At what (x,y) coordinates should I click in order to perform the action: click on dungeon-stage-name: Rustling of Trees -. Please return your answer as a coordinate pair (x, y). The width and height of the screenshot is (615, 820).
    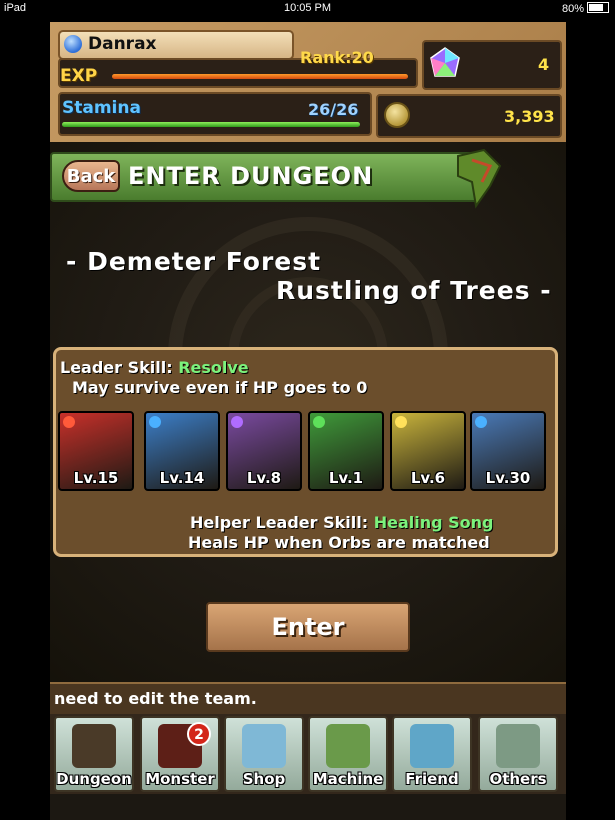
    Looking at the image, I should click on (414, 290).